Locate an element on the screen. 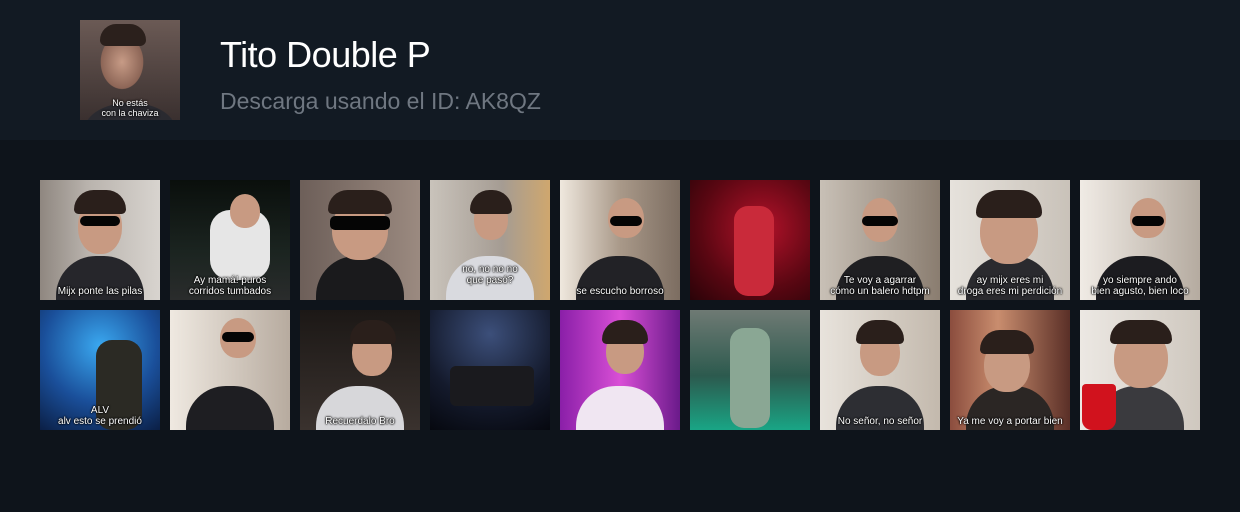 The height and width of the screenshot is (512, 1240). sticker-caption: ay mijx eres mi droga eres mi perdición is located at coordinates (1010, 286).